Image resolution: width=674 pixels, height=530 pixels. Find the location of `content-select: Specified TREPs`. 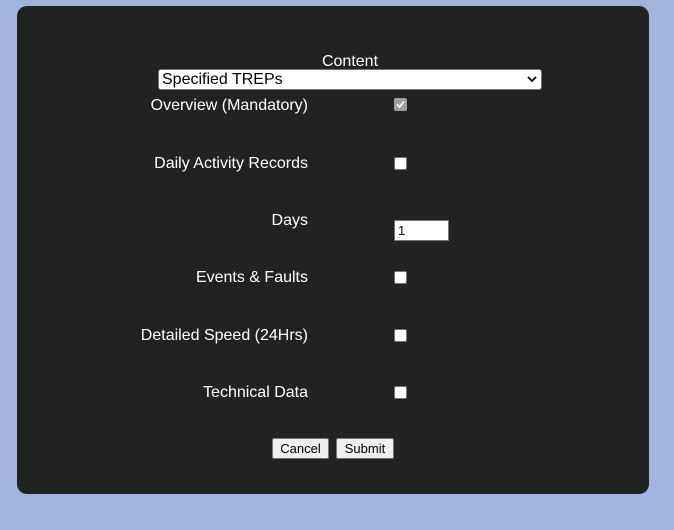

content-select: Specified TREPs is located at coordinates (350, 79).